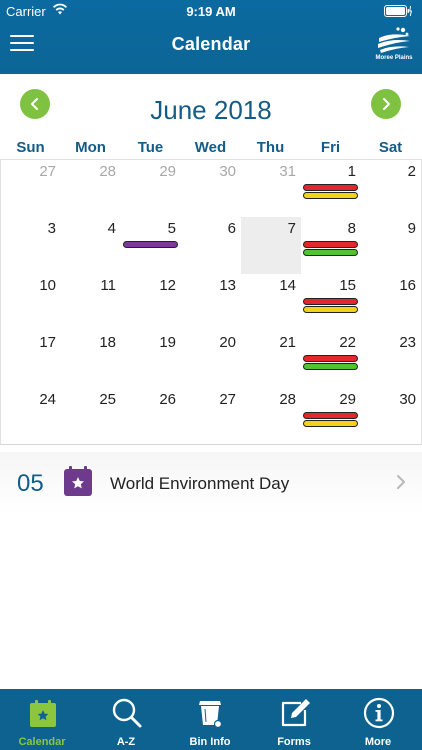  Describe the element at coordinates (107, 342) in the screenshot. I see `day-number: 18` at that location.